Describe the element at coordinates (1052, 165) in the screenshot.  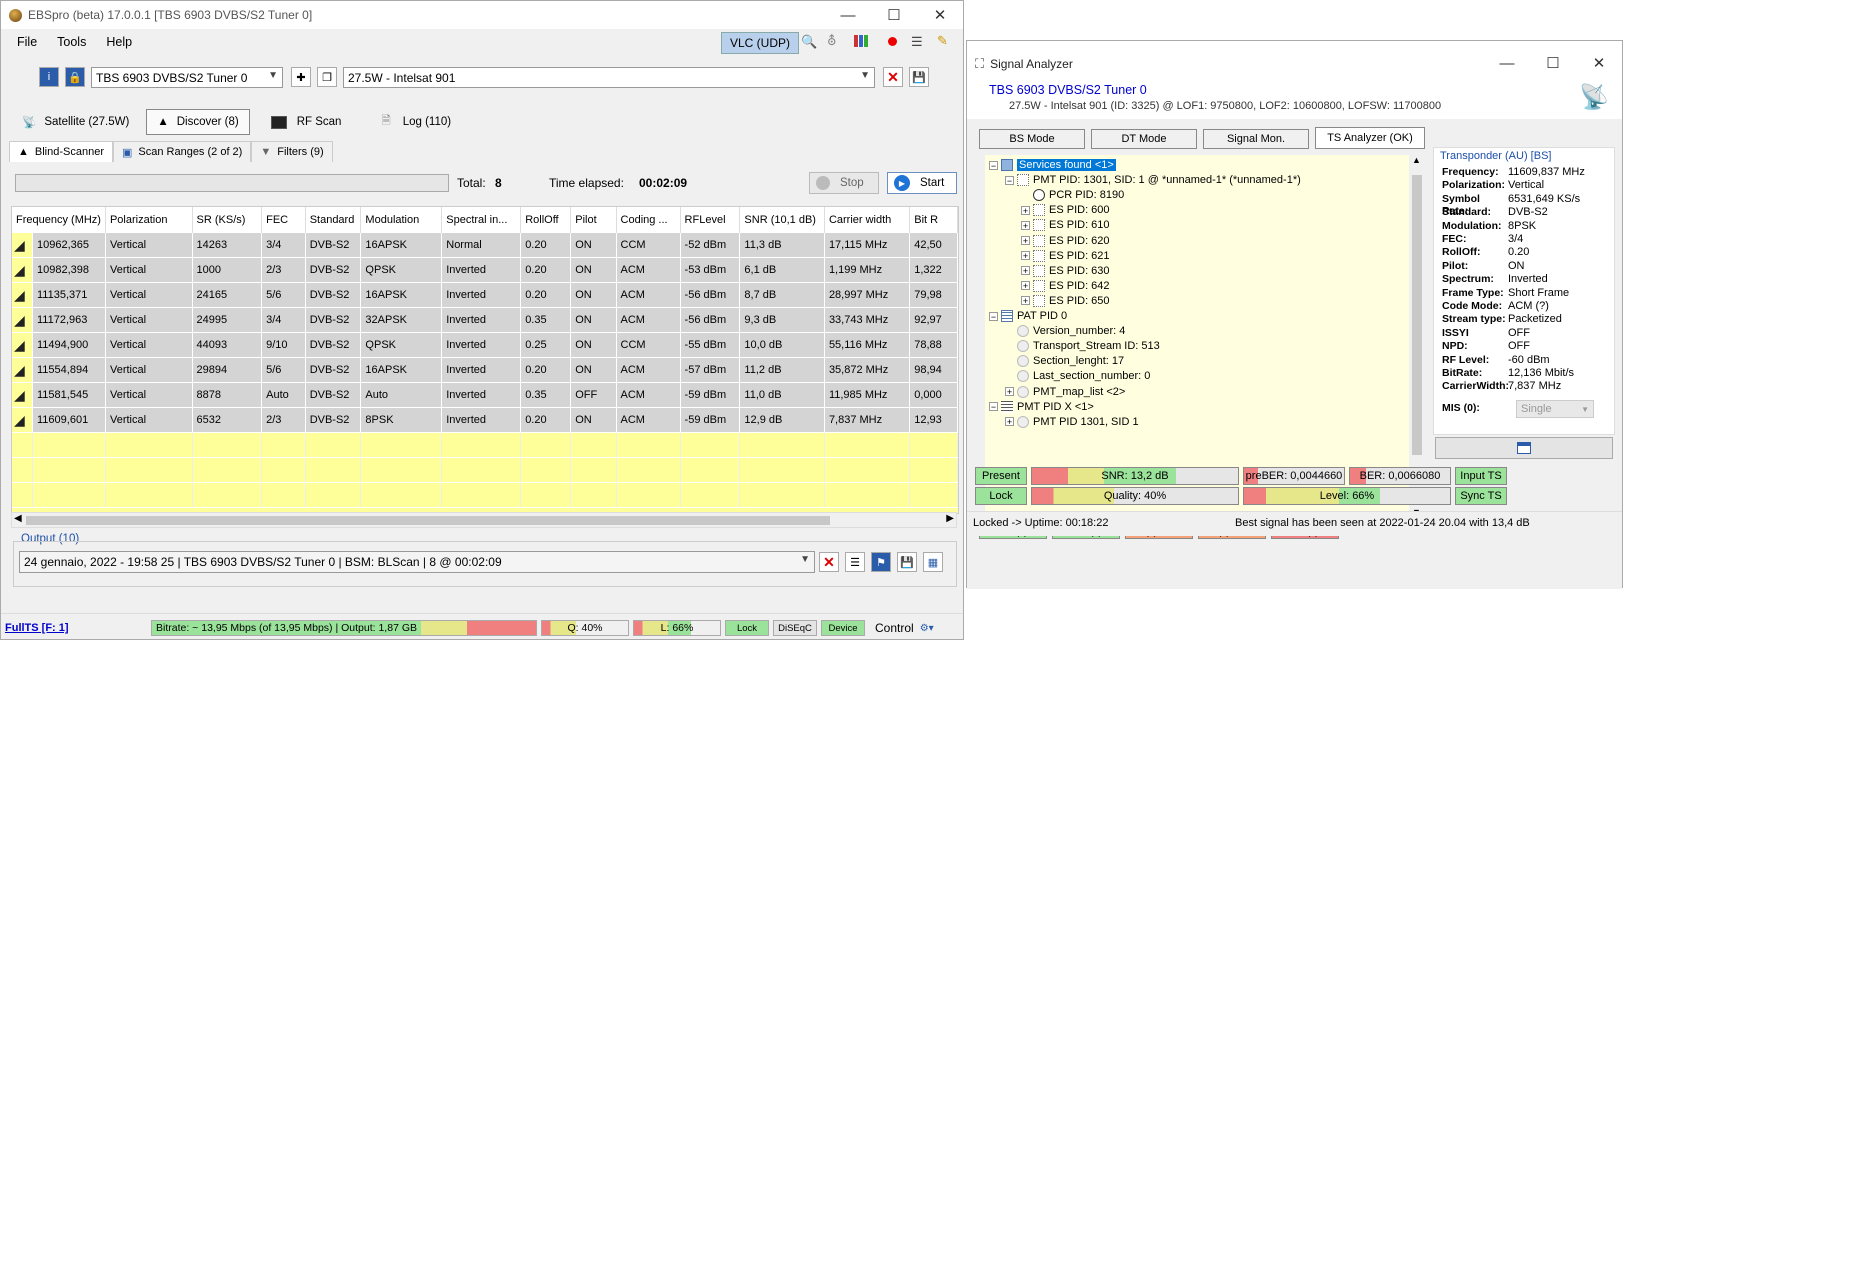
I see `tree-node: − Services found <1>` at that location.